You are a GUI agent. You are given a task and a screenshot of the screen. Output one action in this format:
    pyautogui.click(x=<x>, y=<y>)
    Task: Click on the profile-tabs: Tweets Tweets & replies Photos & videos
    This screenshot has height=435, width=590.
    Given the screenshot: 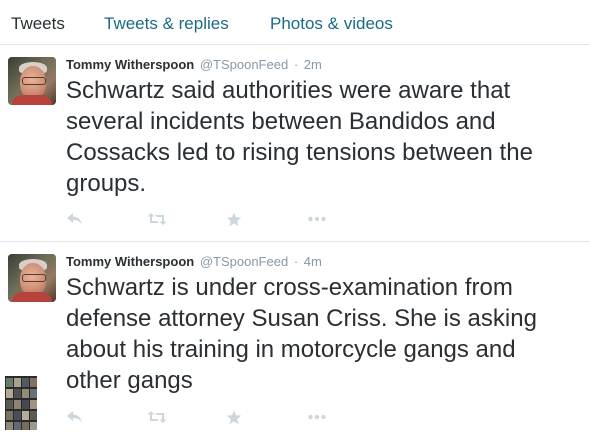 What is the action you would take?
    pyautogui.click(x=295, y=22)
    